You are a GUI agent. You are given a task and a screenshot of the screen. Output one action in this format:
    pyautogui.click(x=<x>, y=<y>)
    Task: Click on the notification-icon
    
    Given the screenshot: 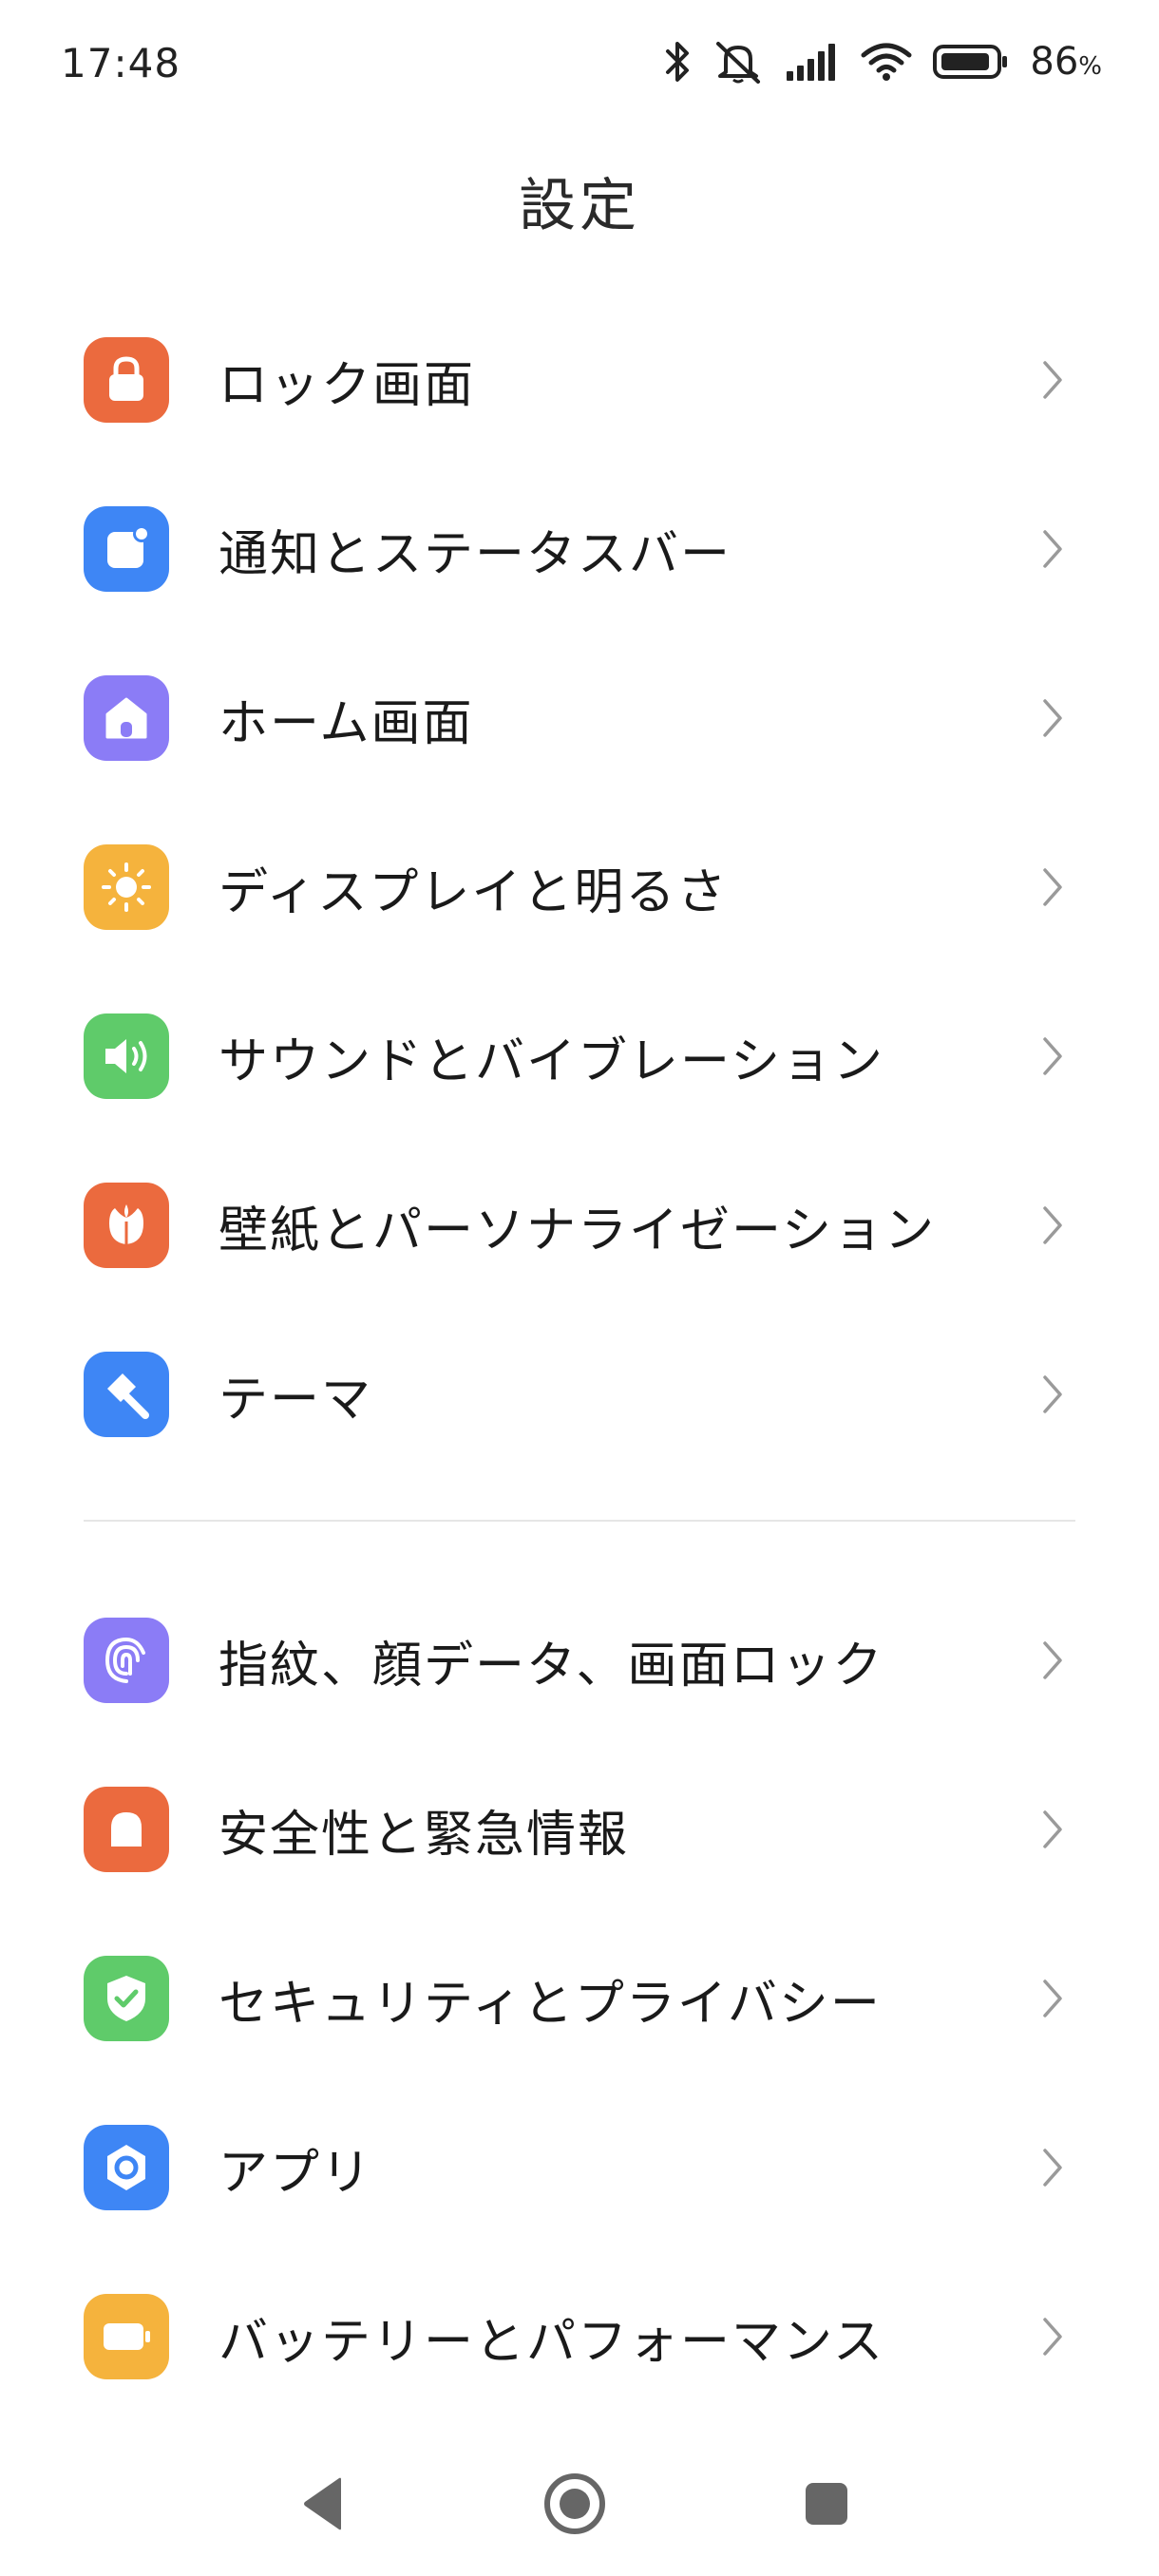 What is the action you would take?
    pyautogui.click(x=126, y=549)
    